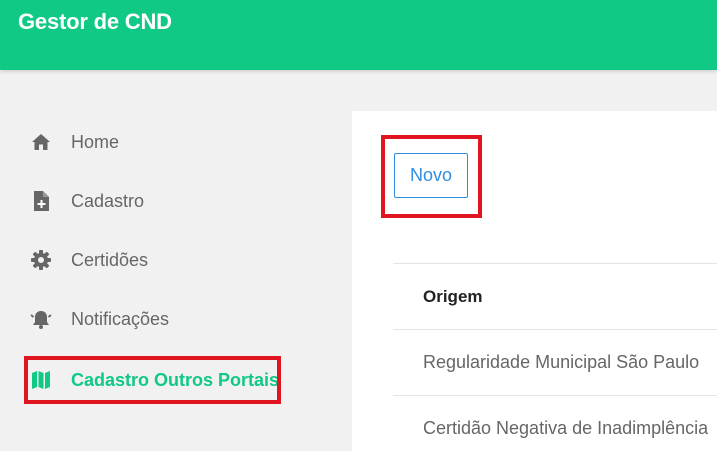 The width and height of the screenshot is (717, 451). Describe the element at coordinates (41, 260) in the screenshot. I see `gear-icon` at that location.